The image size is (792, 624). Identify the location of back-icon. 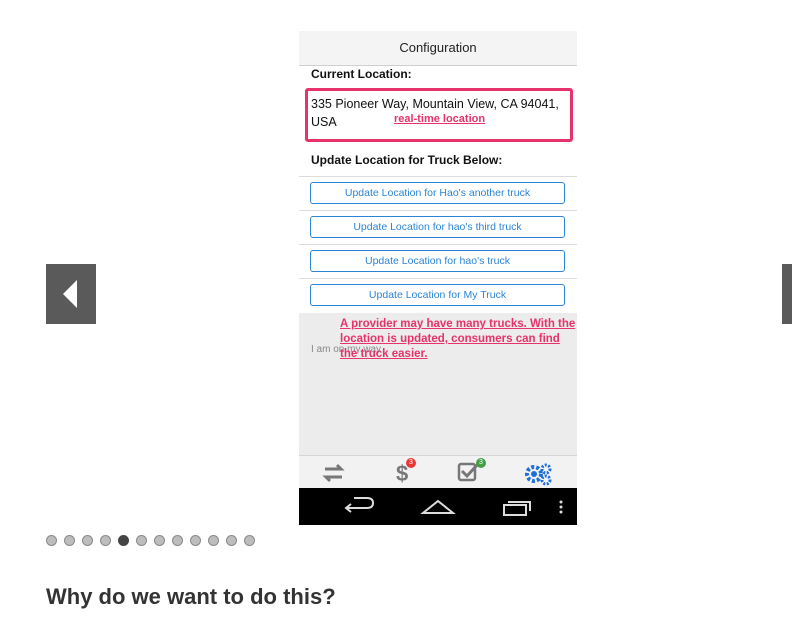
(359, 505).